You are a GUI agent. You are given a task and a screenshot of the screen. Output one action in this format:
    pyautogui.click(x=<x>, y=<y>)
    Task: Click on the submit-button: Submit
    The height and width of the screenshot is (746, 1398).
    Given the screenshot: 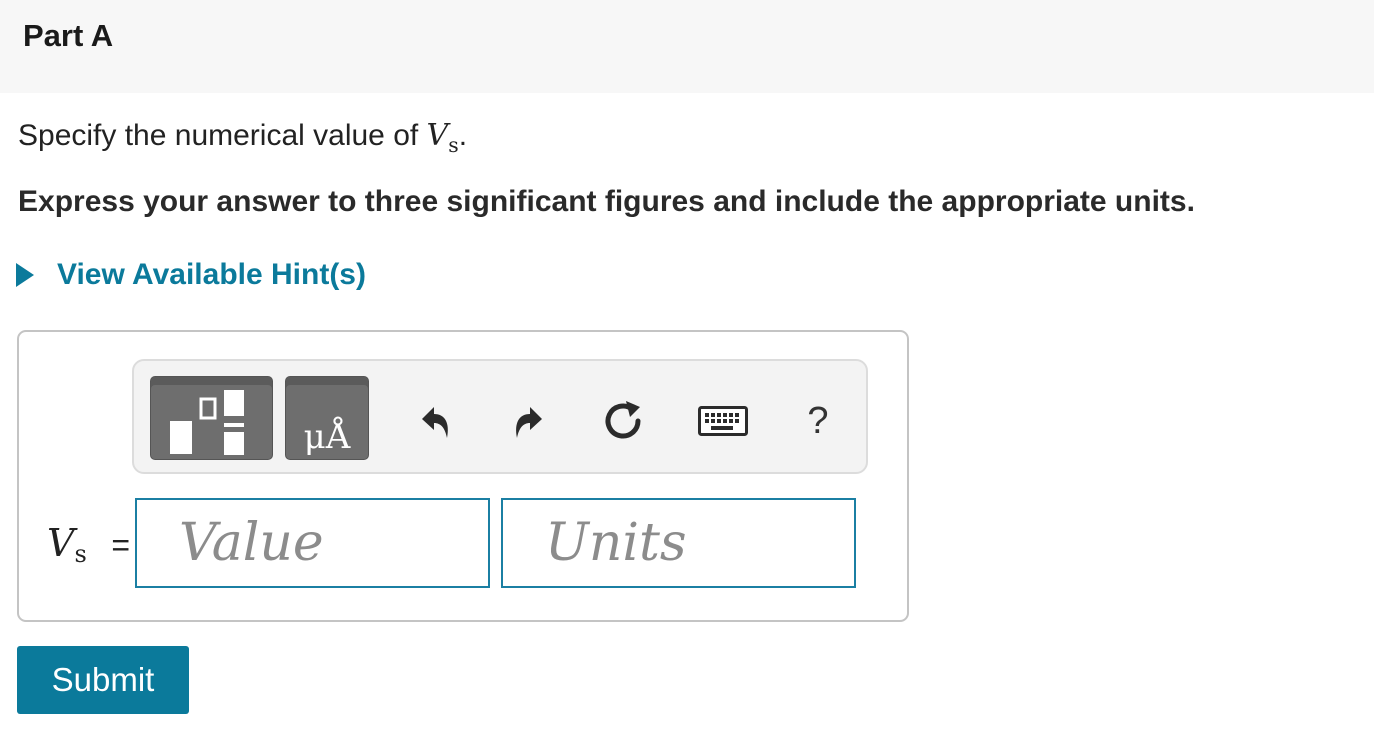 What is the action you would take?
    pyautogui.click(x=103, y=680)
    